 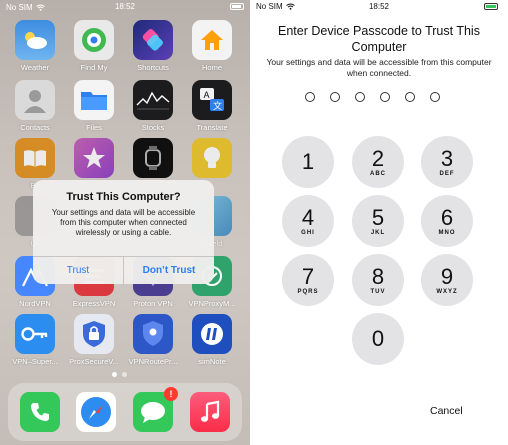 What do you see at coordinates (168, 270) in the screenshot?
I see `dont-trust-button: Don’t Trust` at bounding box center [168, 270].